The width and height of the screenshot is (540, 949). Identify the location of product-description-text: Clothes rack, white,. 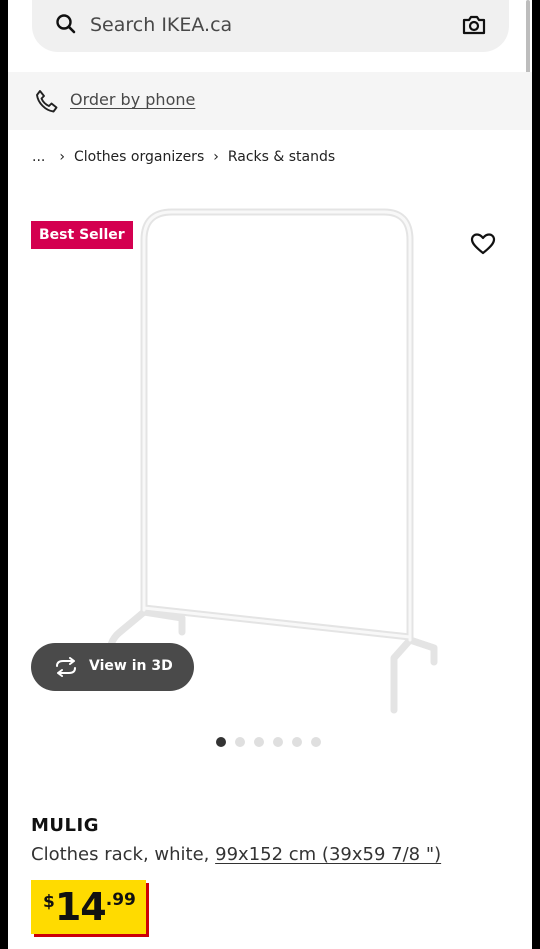
(120, 854).